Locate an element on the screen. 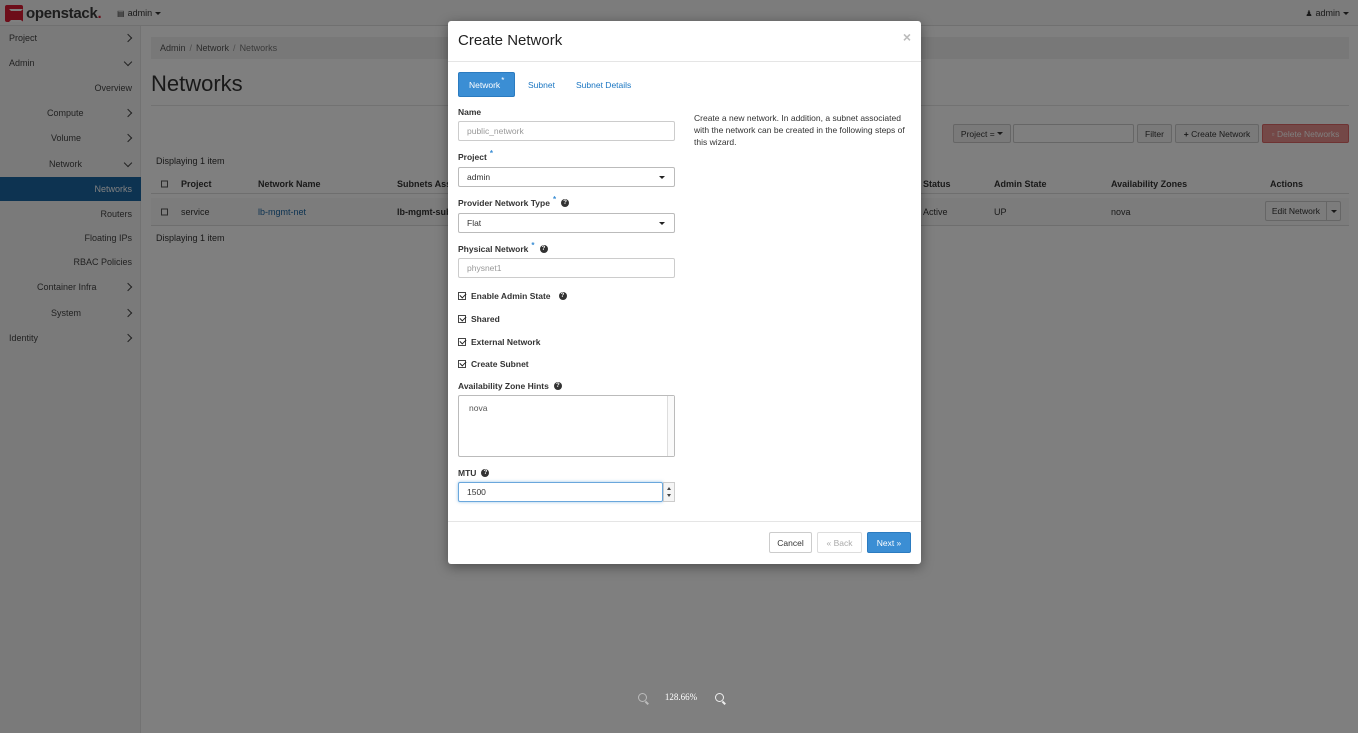 This screenshot has height=733, width=1358. zoom-level: 128.66% is located at coordinates (681, 697).